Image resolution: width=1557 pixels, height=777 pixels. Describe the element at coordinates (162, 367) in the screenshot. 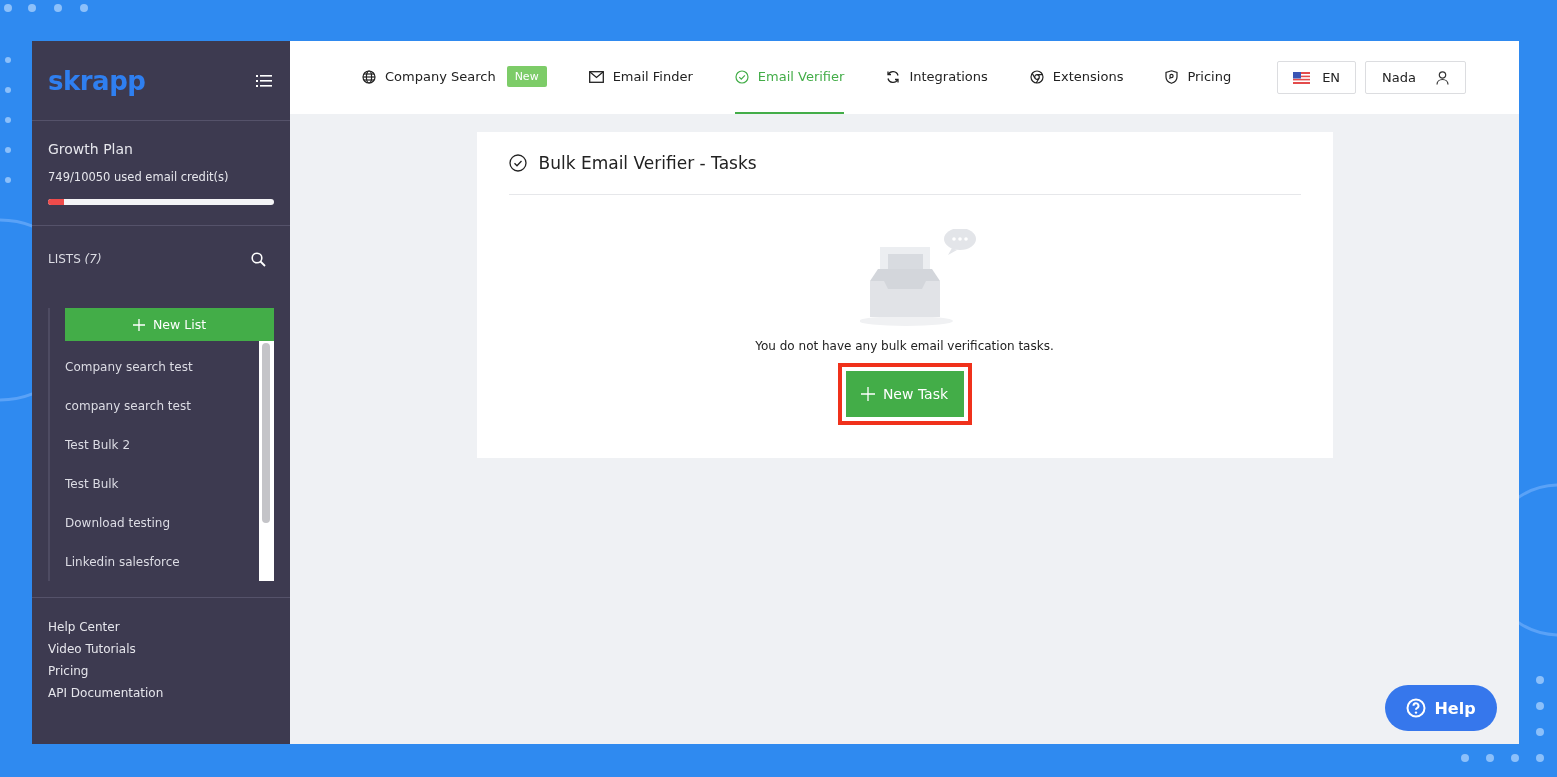

I see `list-item: Company search test` at that location.